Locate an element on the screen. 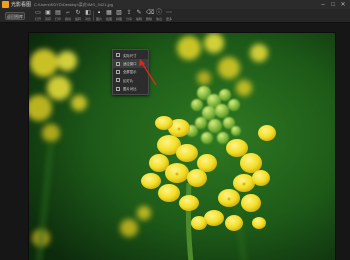 The height and width of the screenshot is (260, 350). close-button: ✕ is located at coordinates (343, 5).